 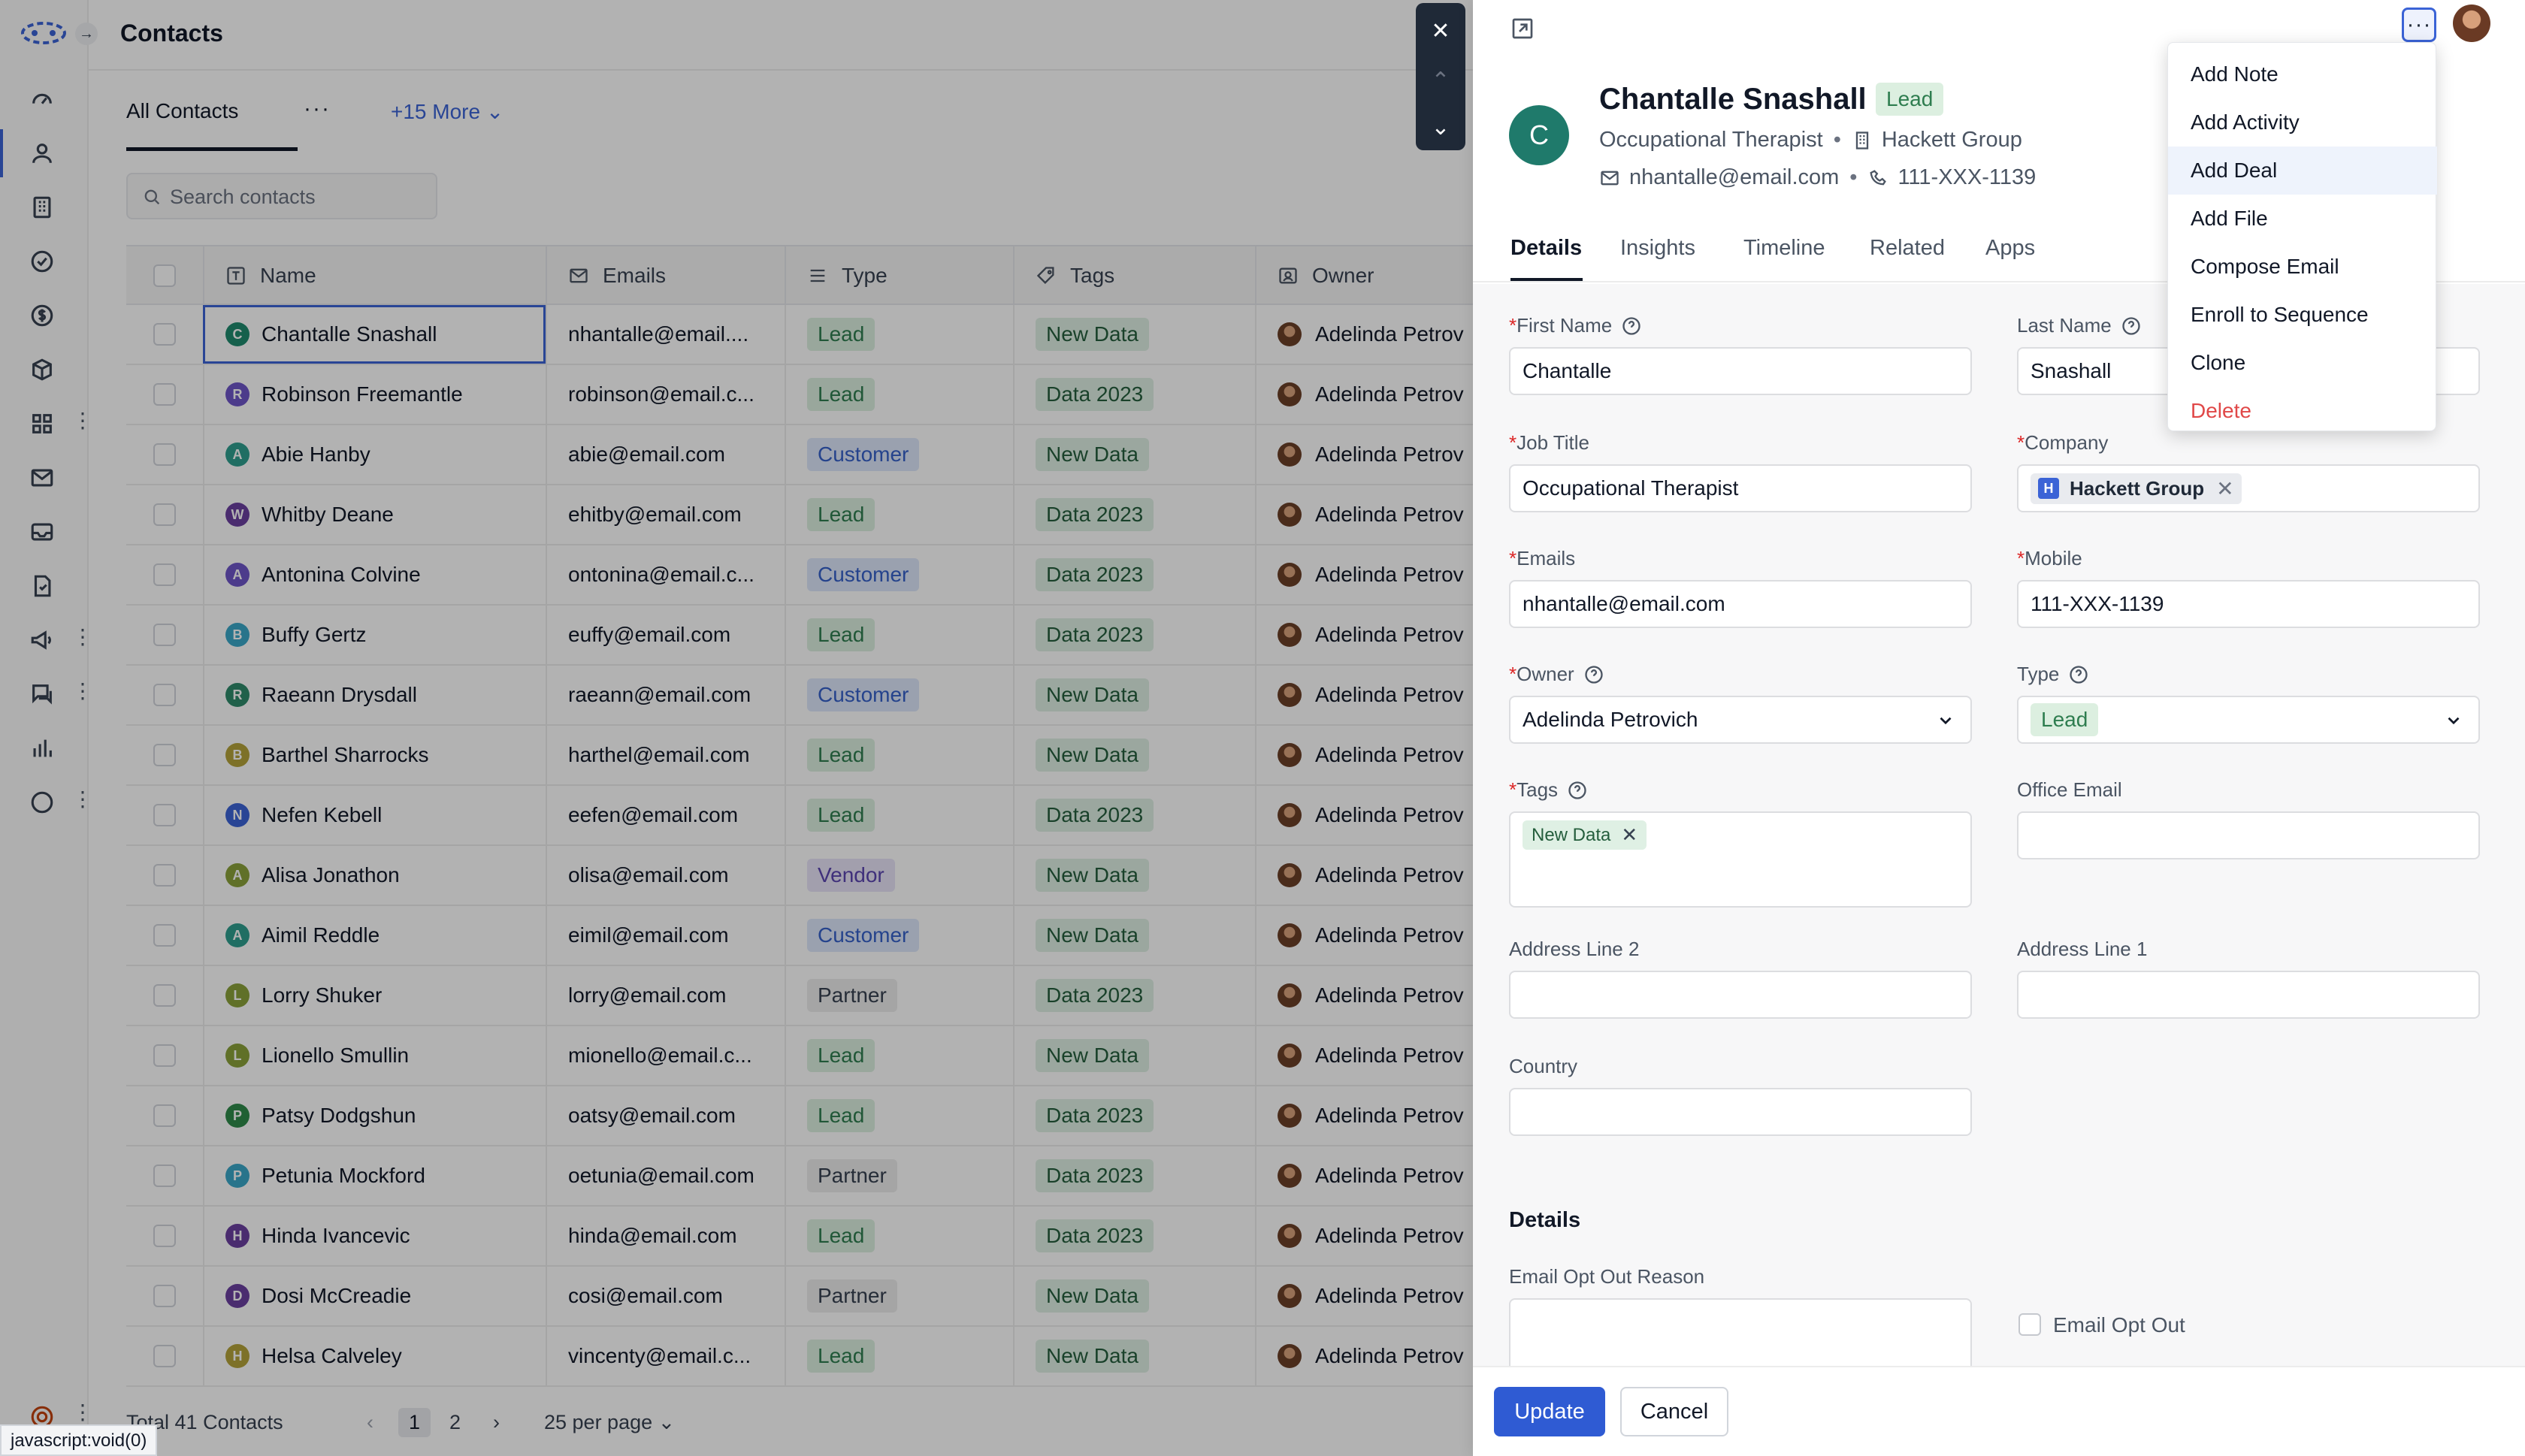 I want to click on contacts-icon, so click(x=28, y=153).